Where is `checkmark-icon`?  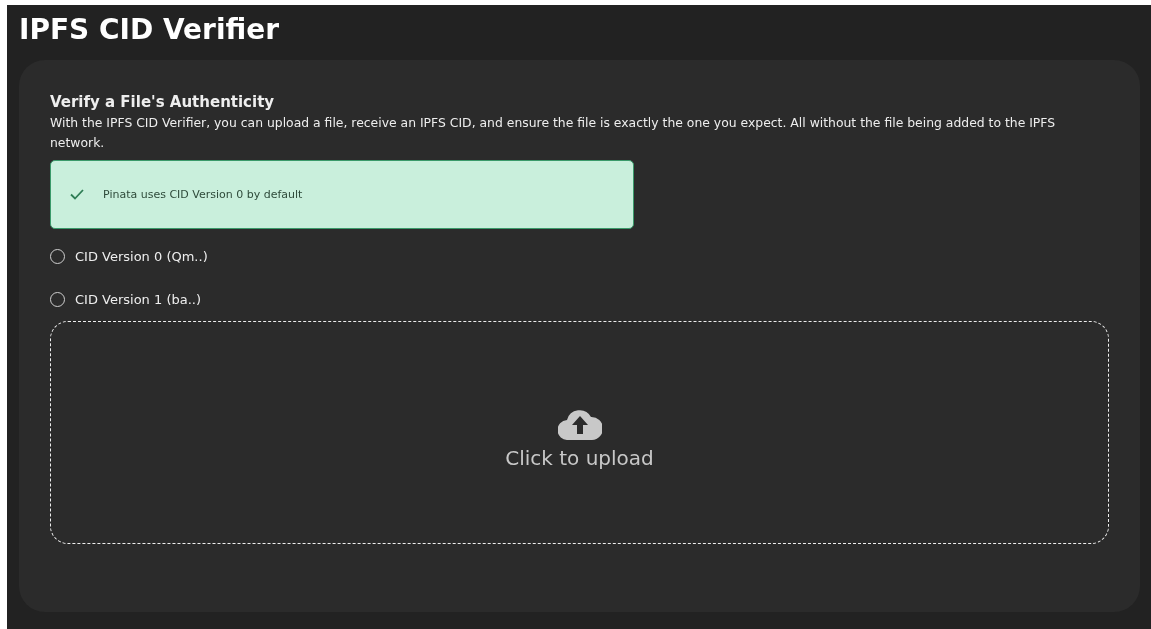
checkmark-icon is located at coordinates (77, 194).